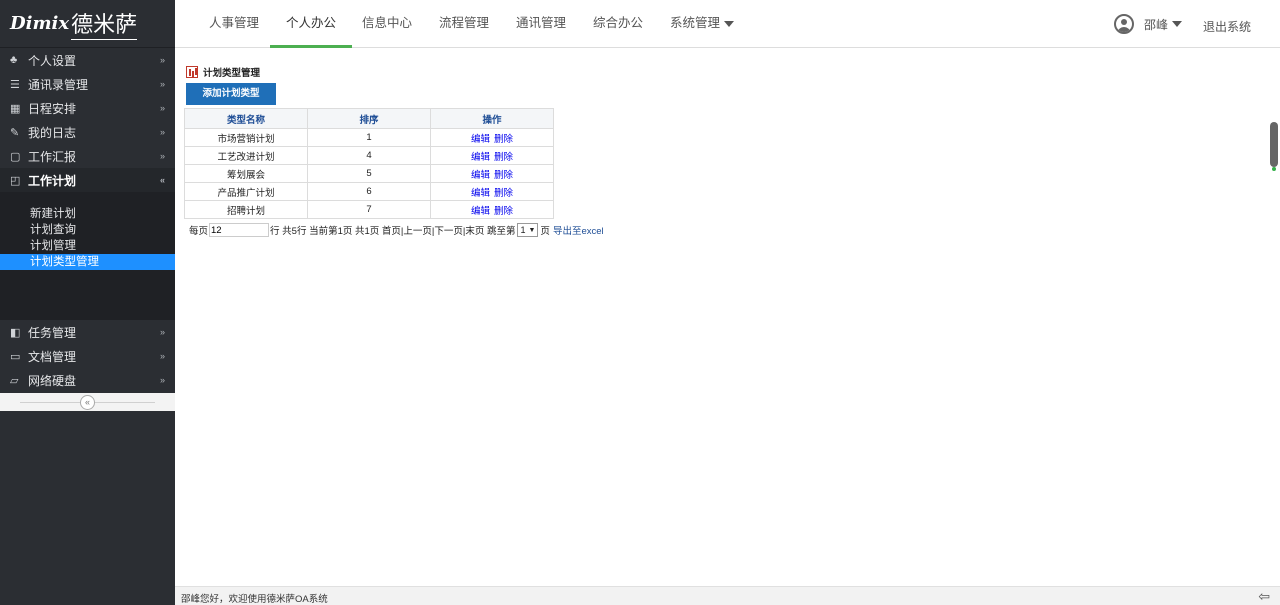 The image size is (1280, 605). What do you see at coordinates (14, 60) in the screenshot?
I see `sidebar-item-icon: ♣` at bounding box center [14, 60].